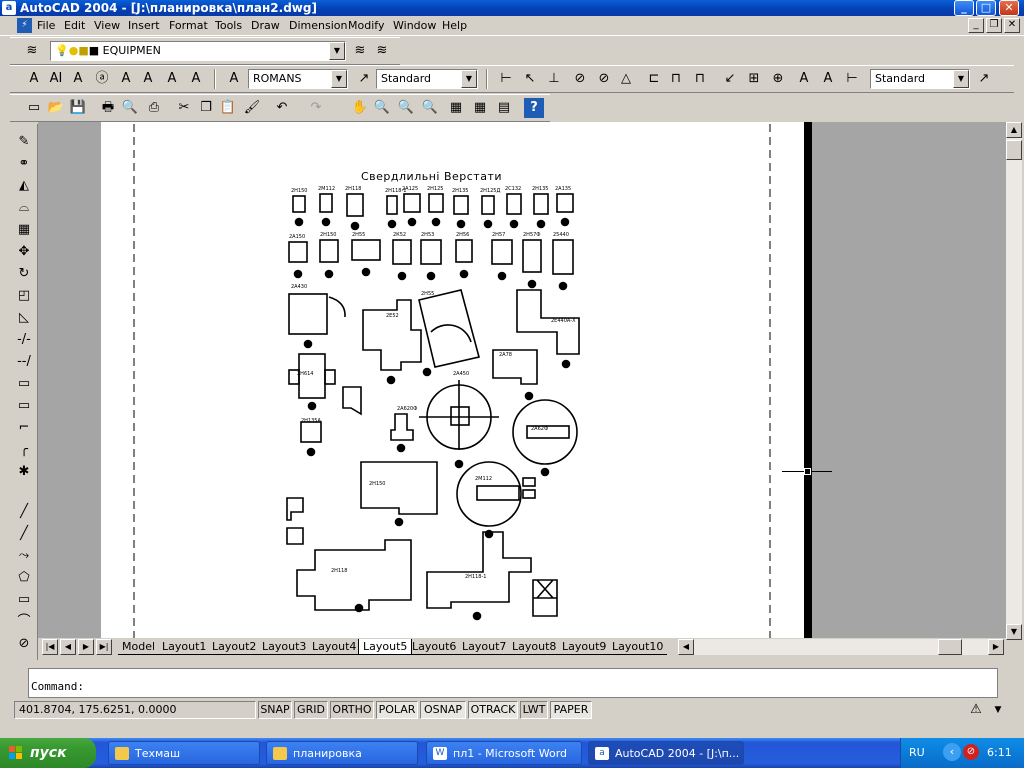 This screenshot has height=768, width=1024. What do you see at coordinates (337, 51) in the screenshot?
I see `layer-dropdown-arrow: ▼` at bounding box center [337, 51].